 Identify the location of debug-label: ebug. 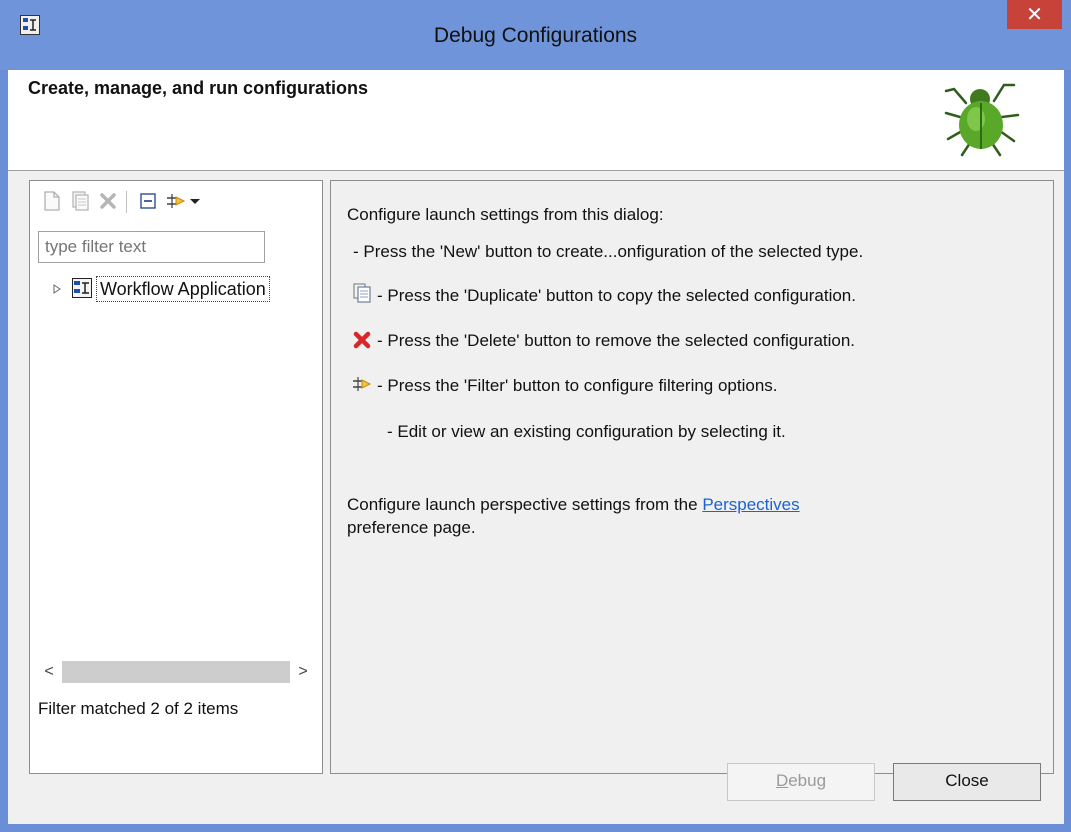
(807, 780).